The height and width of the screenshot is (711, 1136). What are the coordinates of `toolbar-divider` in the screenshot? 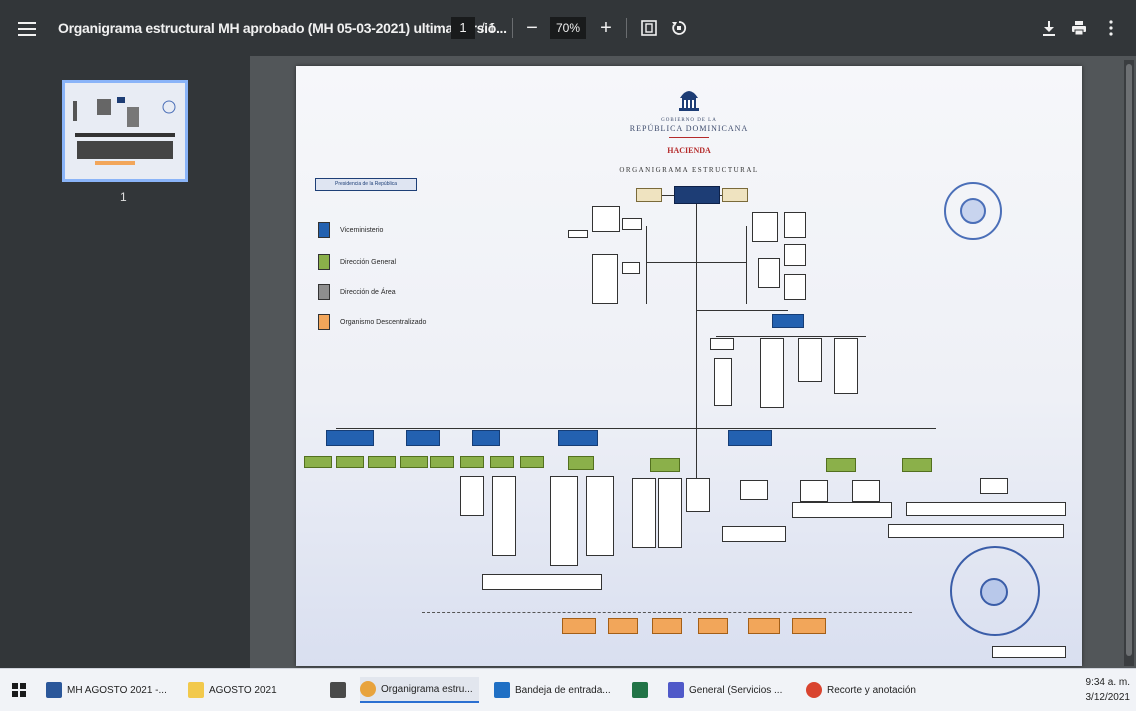 It's located at (626, 28).